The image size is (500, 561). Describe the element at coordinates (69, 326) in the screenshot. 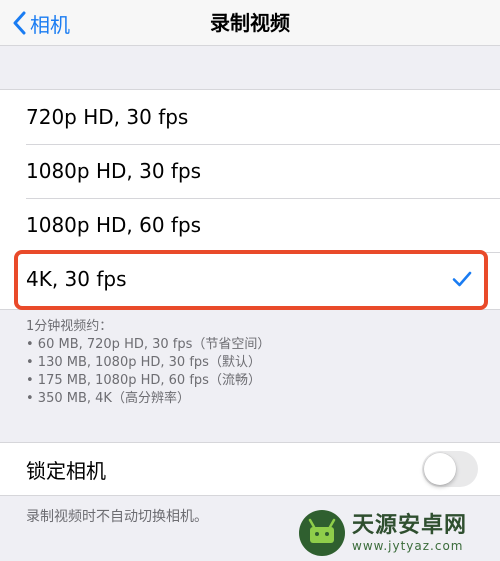

I see `footnote-heading: 1分钟视频约：` at that location.